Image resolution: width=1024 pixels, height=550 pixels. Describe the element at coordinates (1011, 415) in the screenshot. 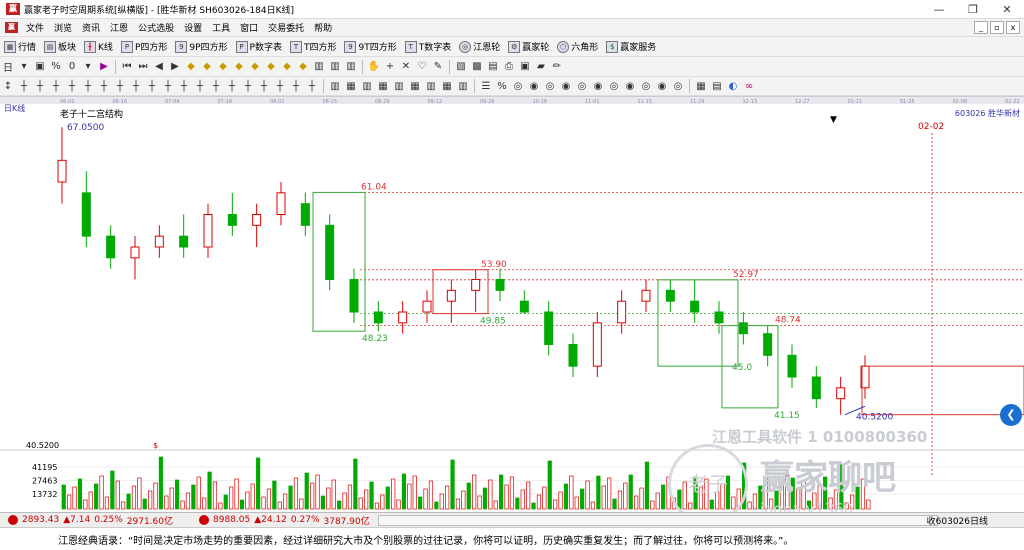

I see `scroll-left-button: ❮` at that location.